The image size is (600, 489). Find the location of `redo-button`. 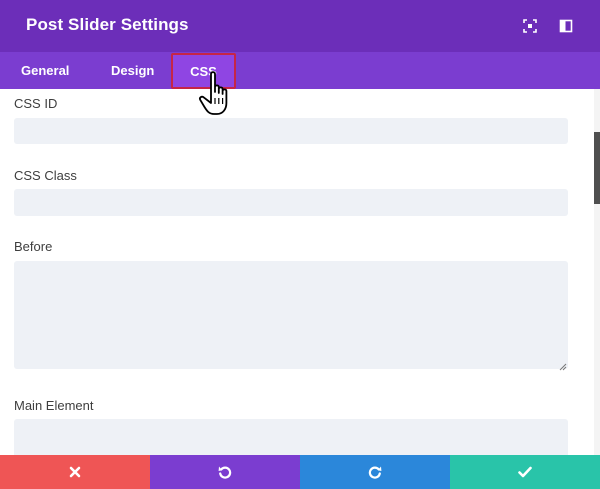

redo-button is located at coordinates (375, 472).